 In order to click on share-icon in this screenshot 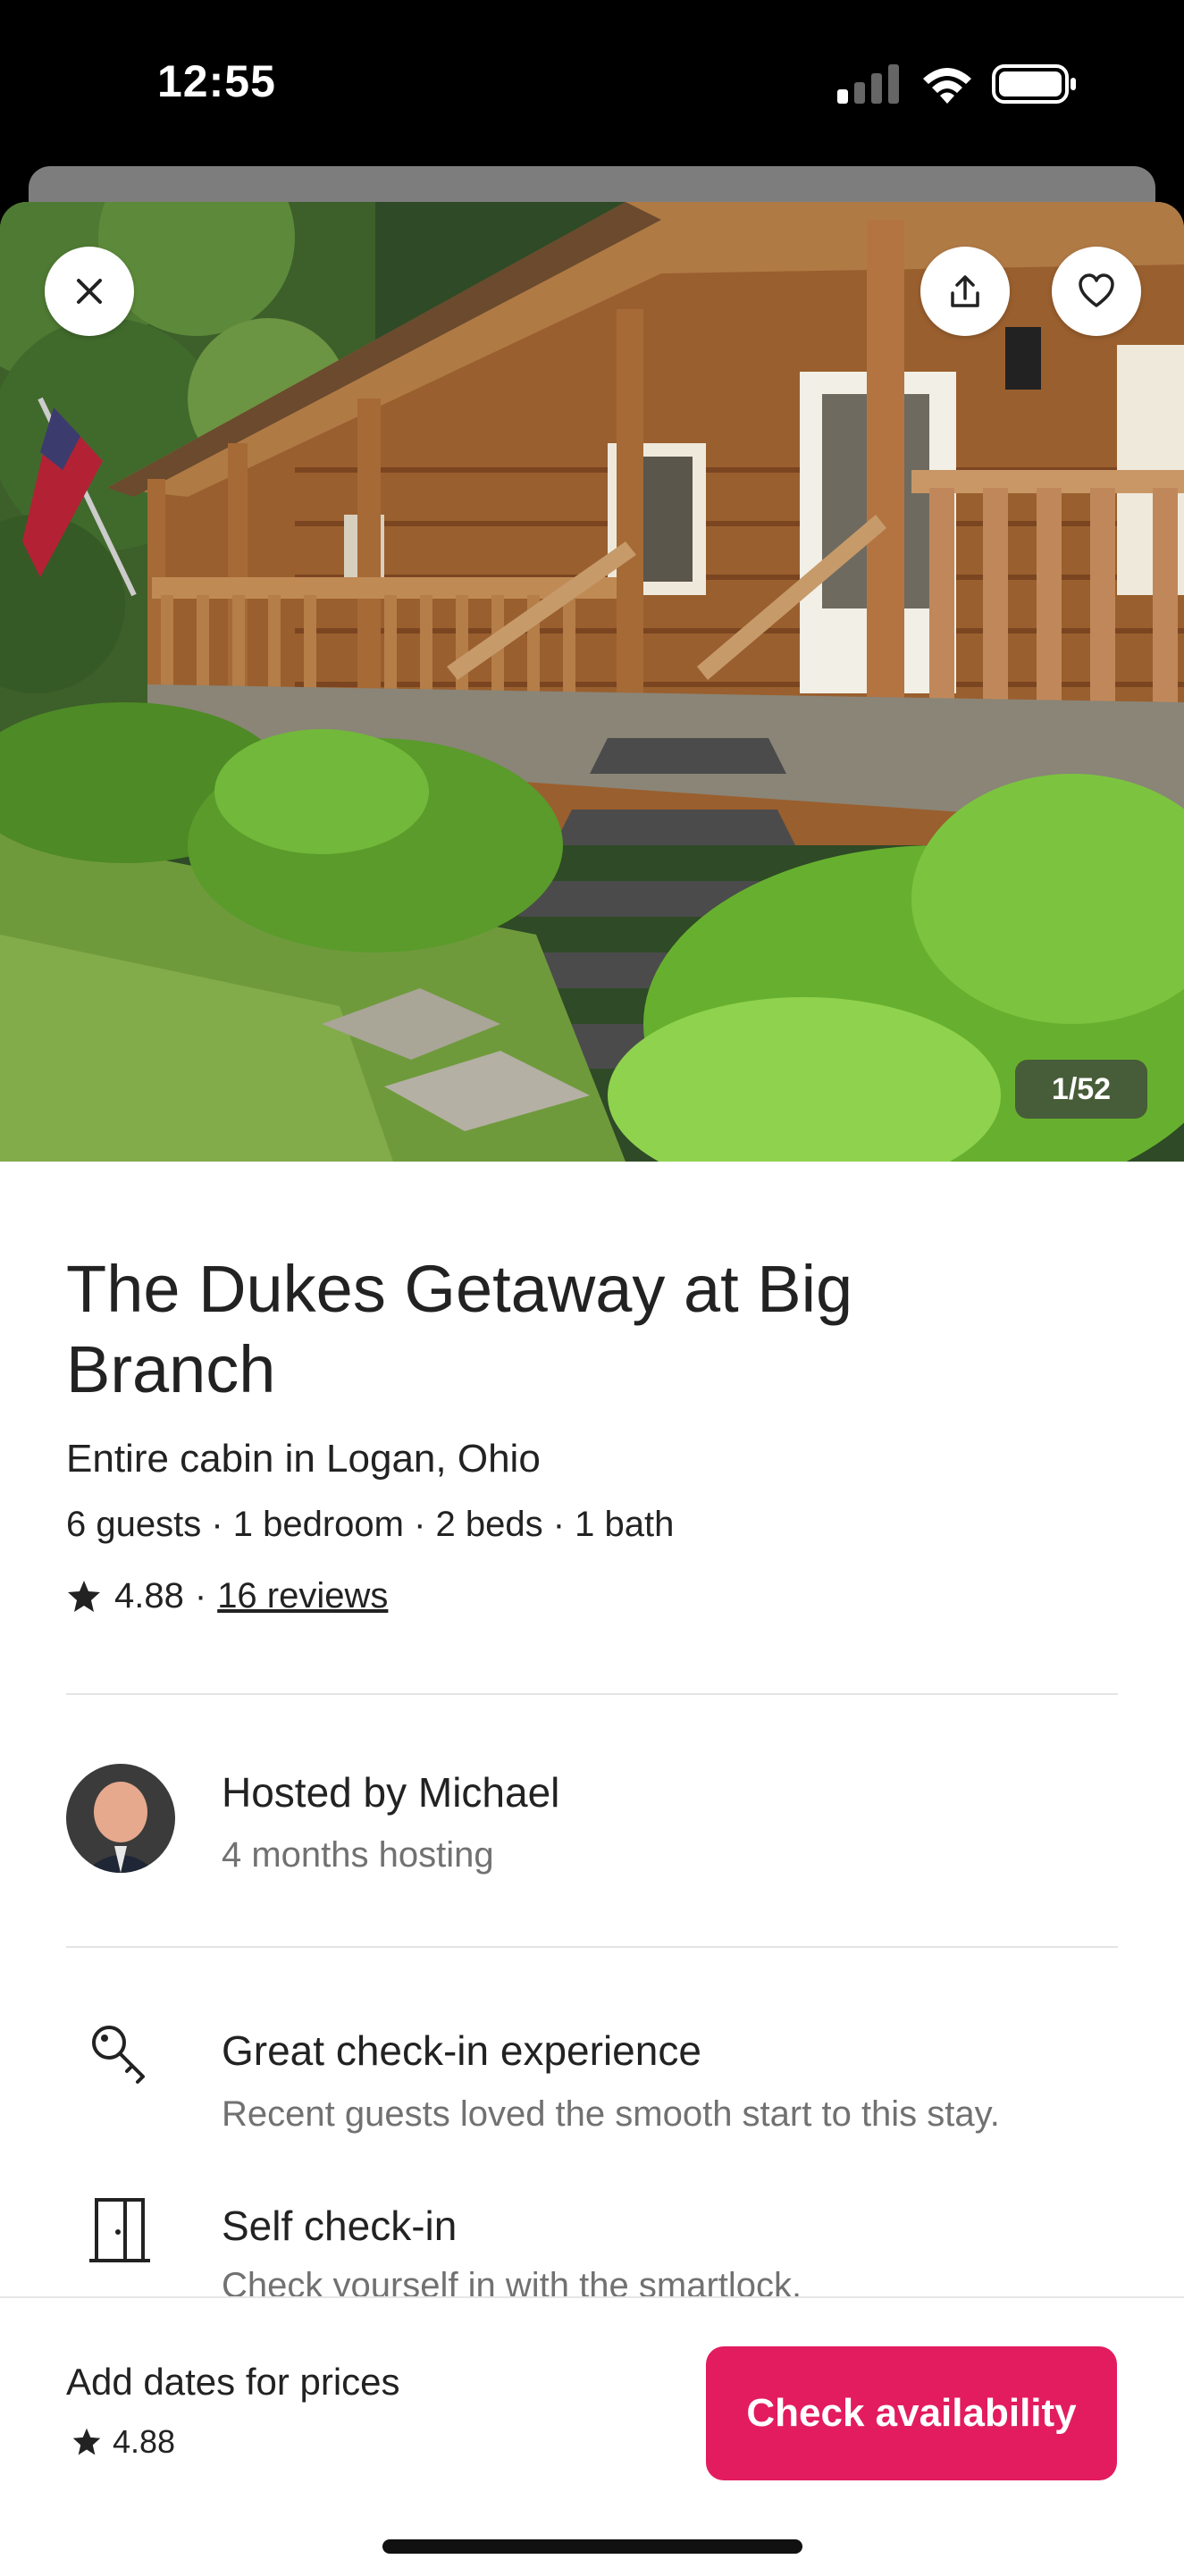, I will do `click(965, 291)`.